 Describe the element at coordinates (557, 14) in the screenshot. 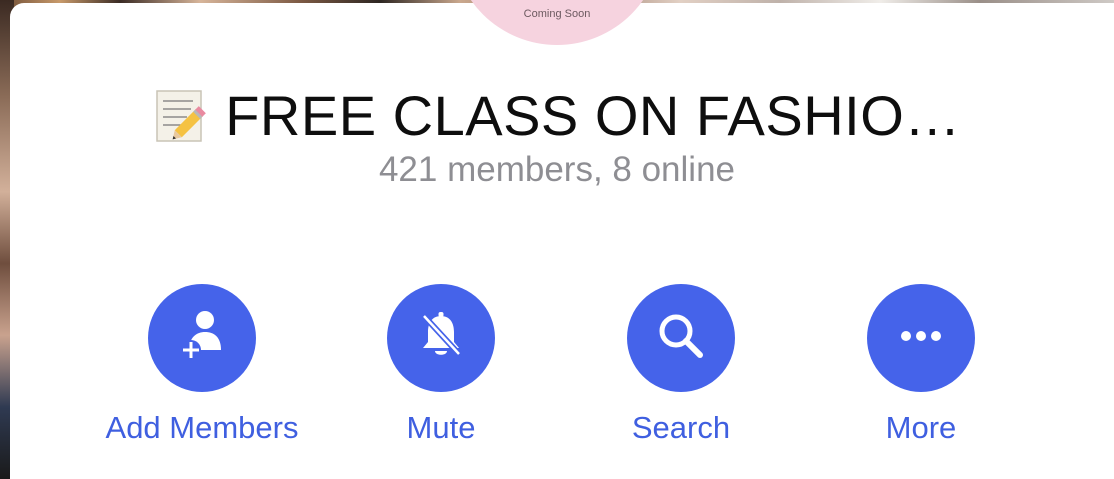

I see `avatar-caption: Coming Soon` at that location.